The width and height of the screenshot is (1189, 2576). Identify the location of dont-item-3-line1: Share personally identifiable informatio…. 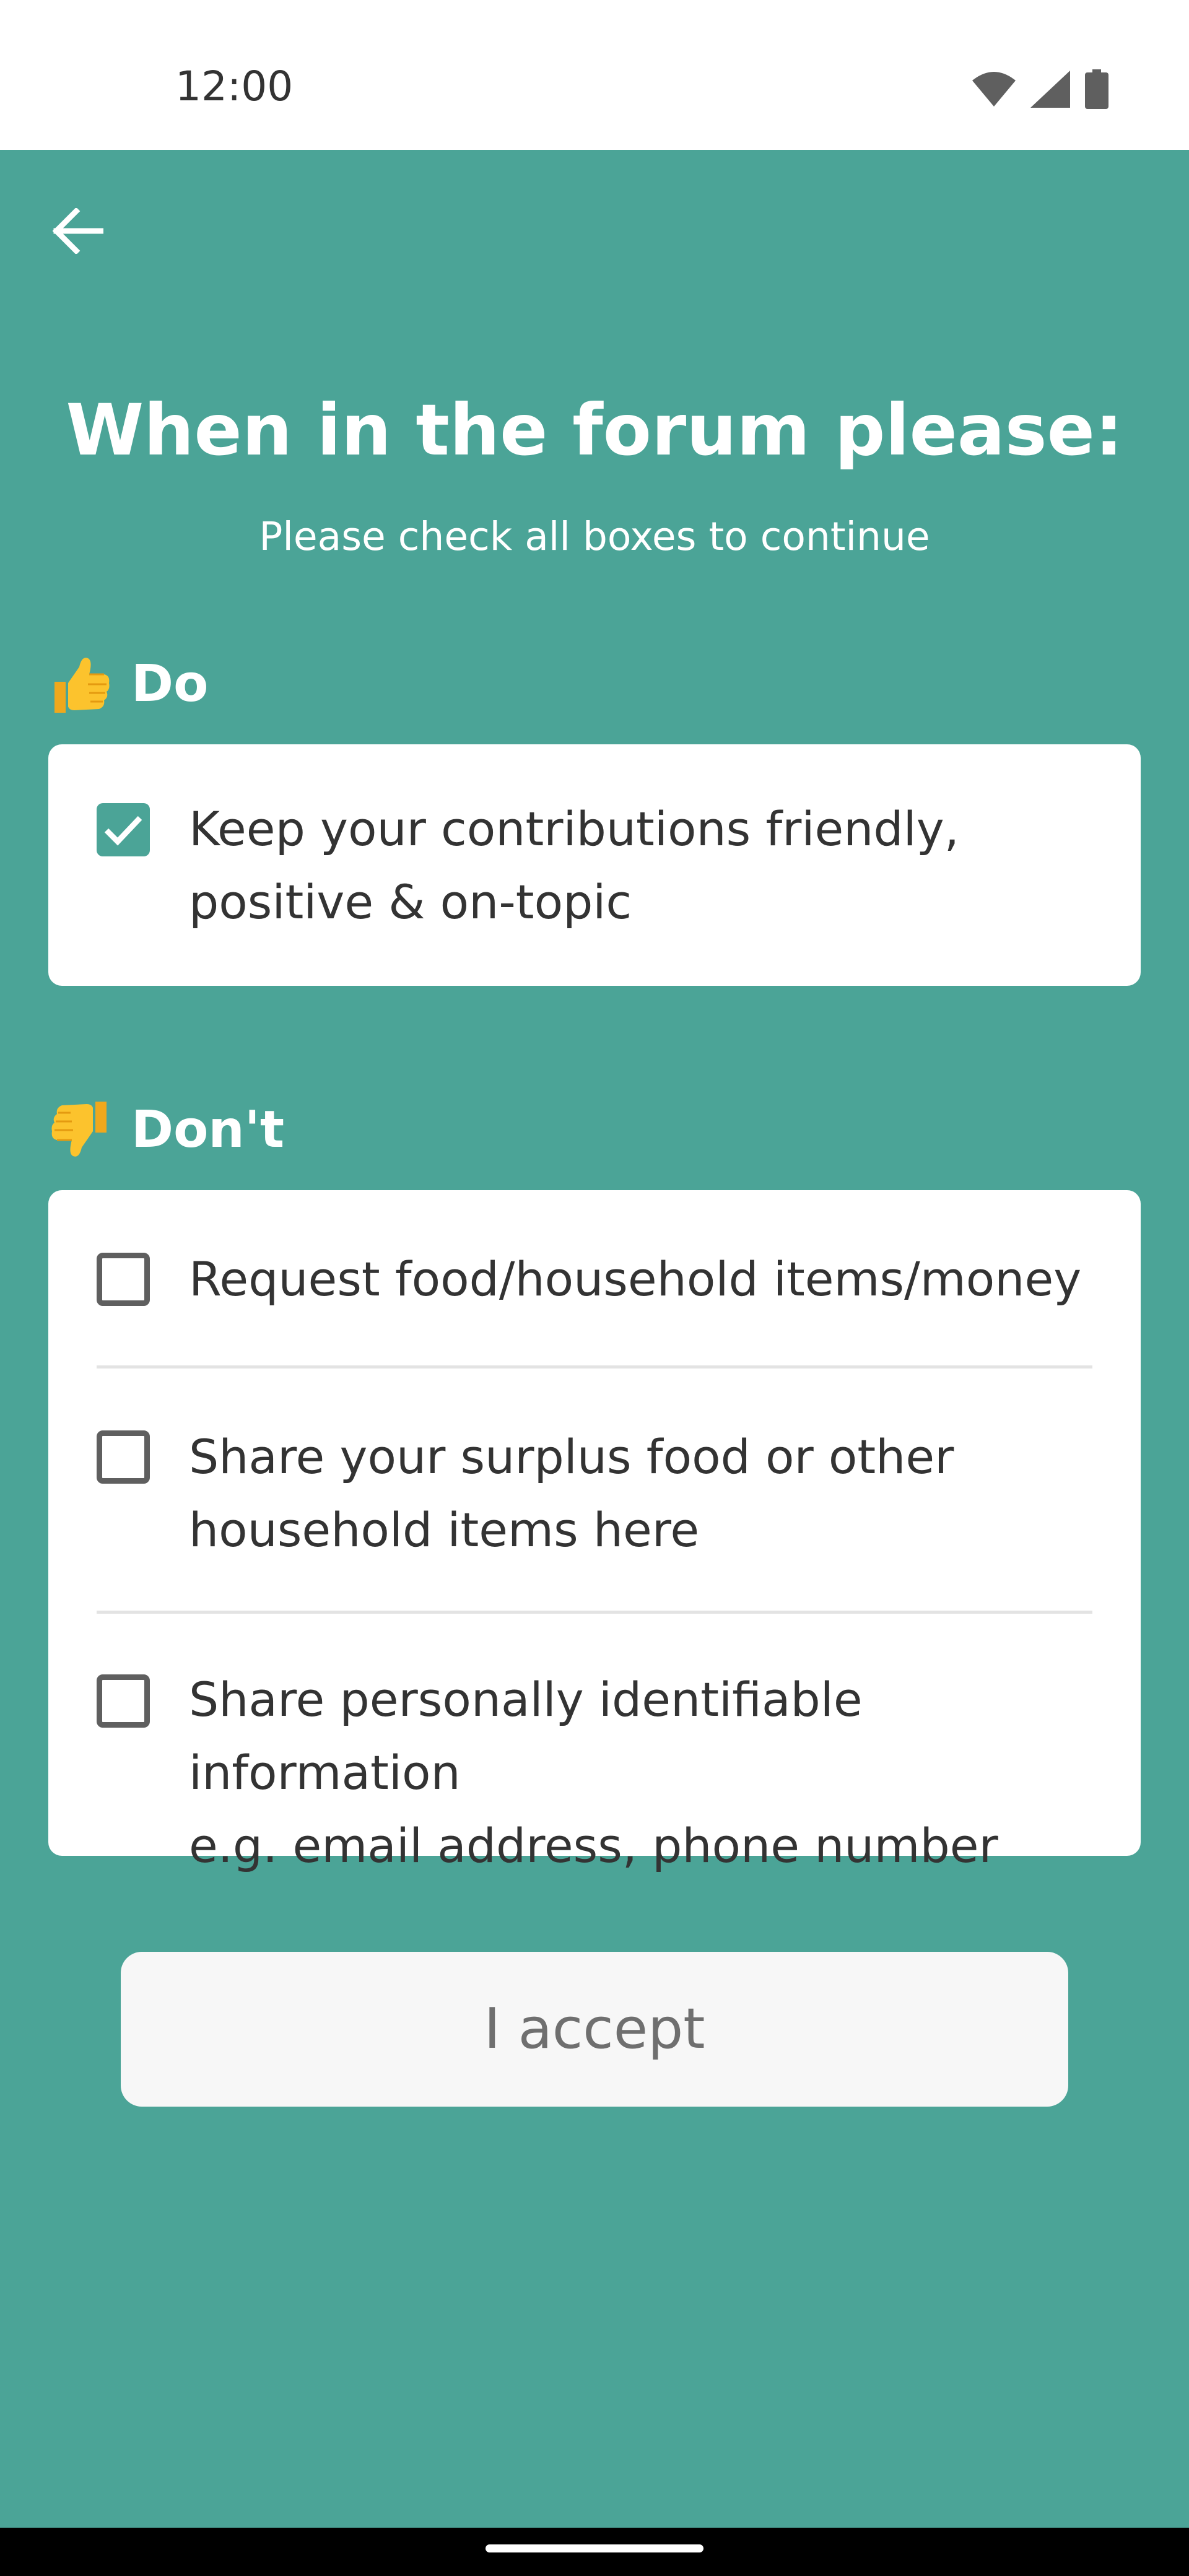
(526, 1736).